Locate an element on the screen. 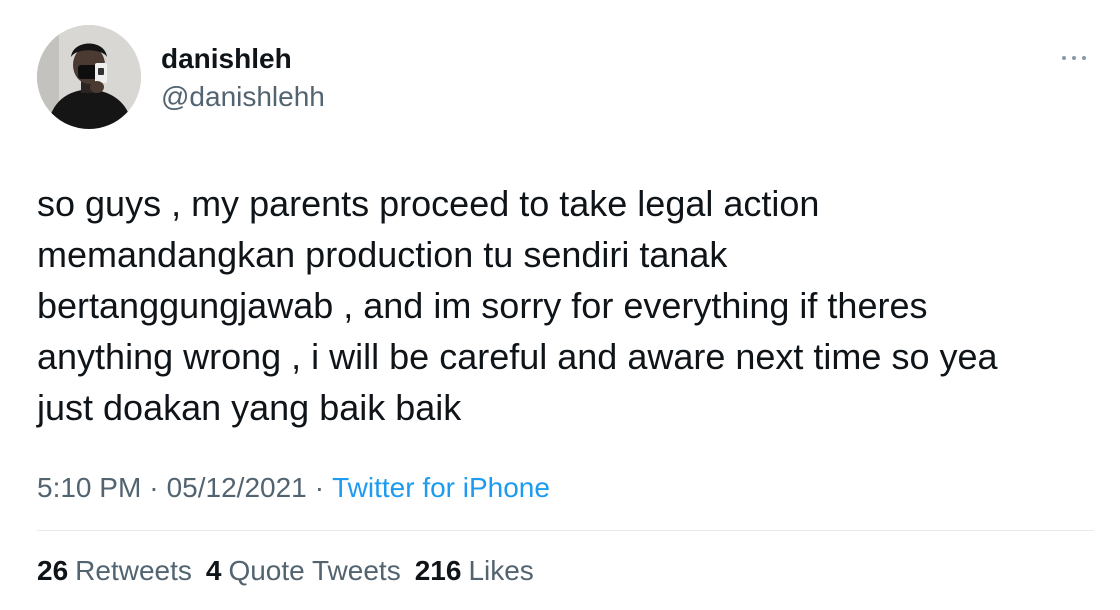 The image size is (1120, 610). profile-photo-icon is located at coordinates (89, 77).